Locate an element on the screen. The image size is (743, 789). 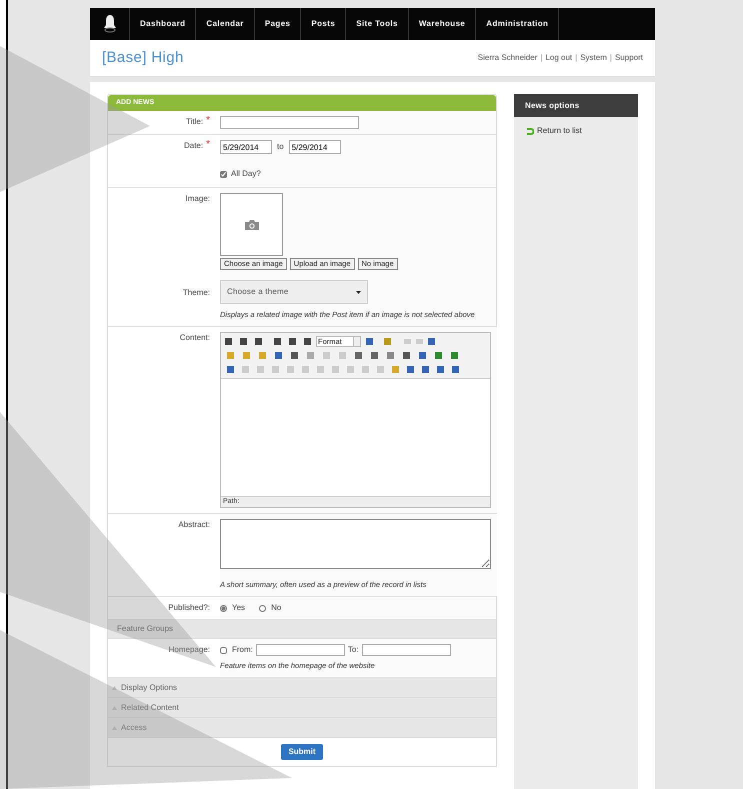
return-link: Return to list is located at coordinates (559, 131).